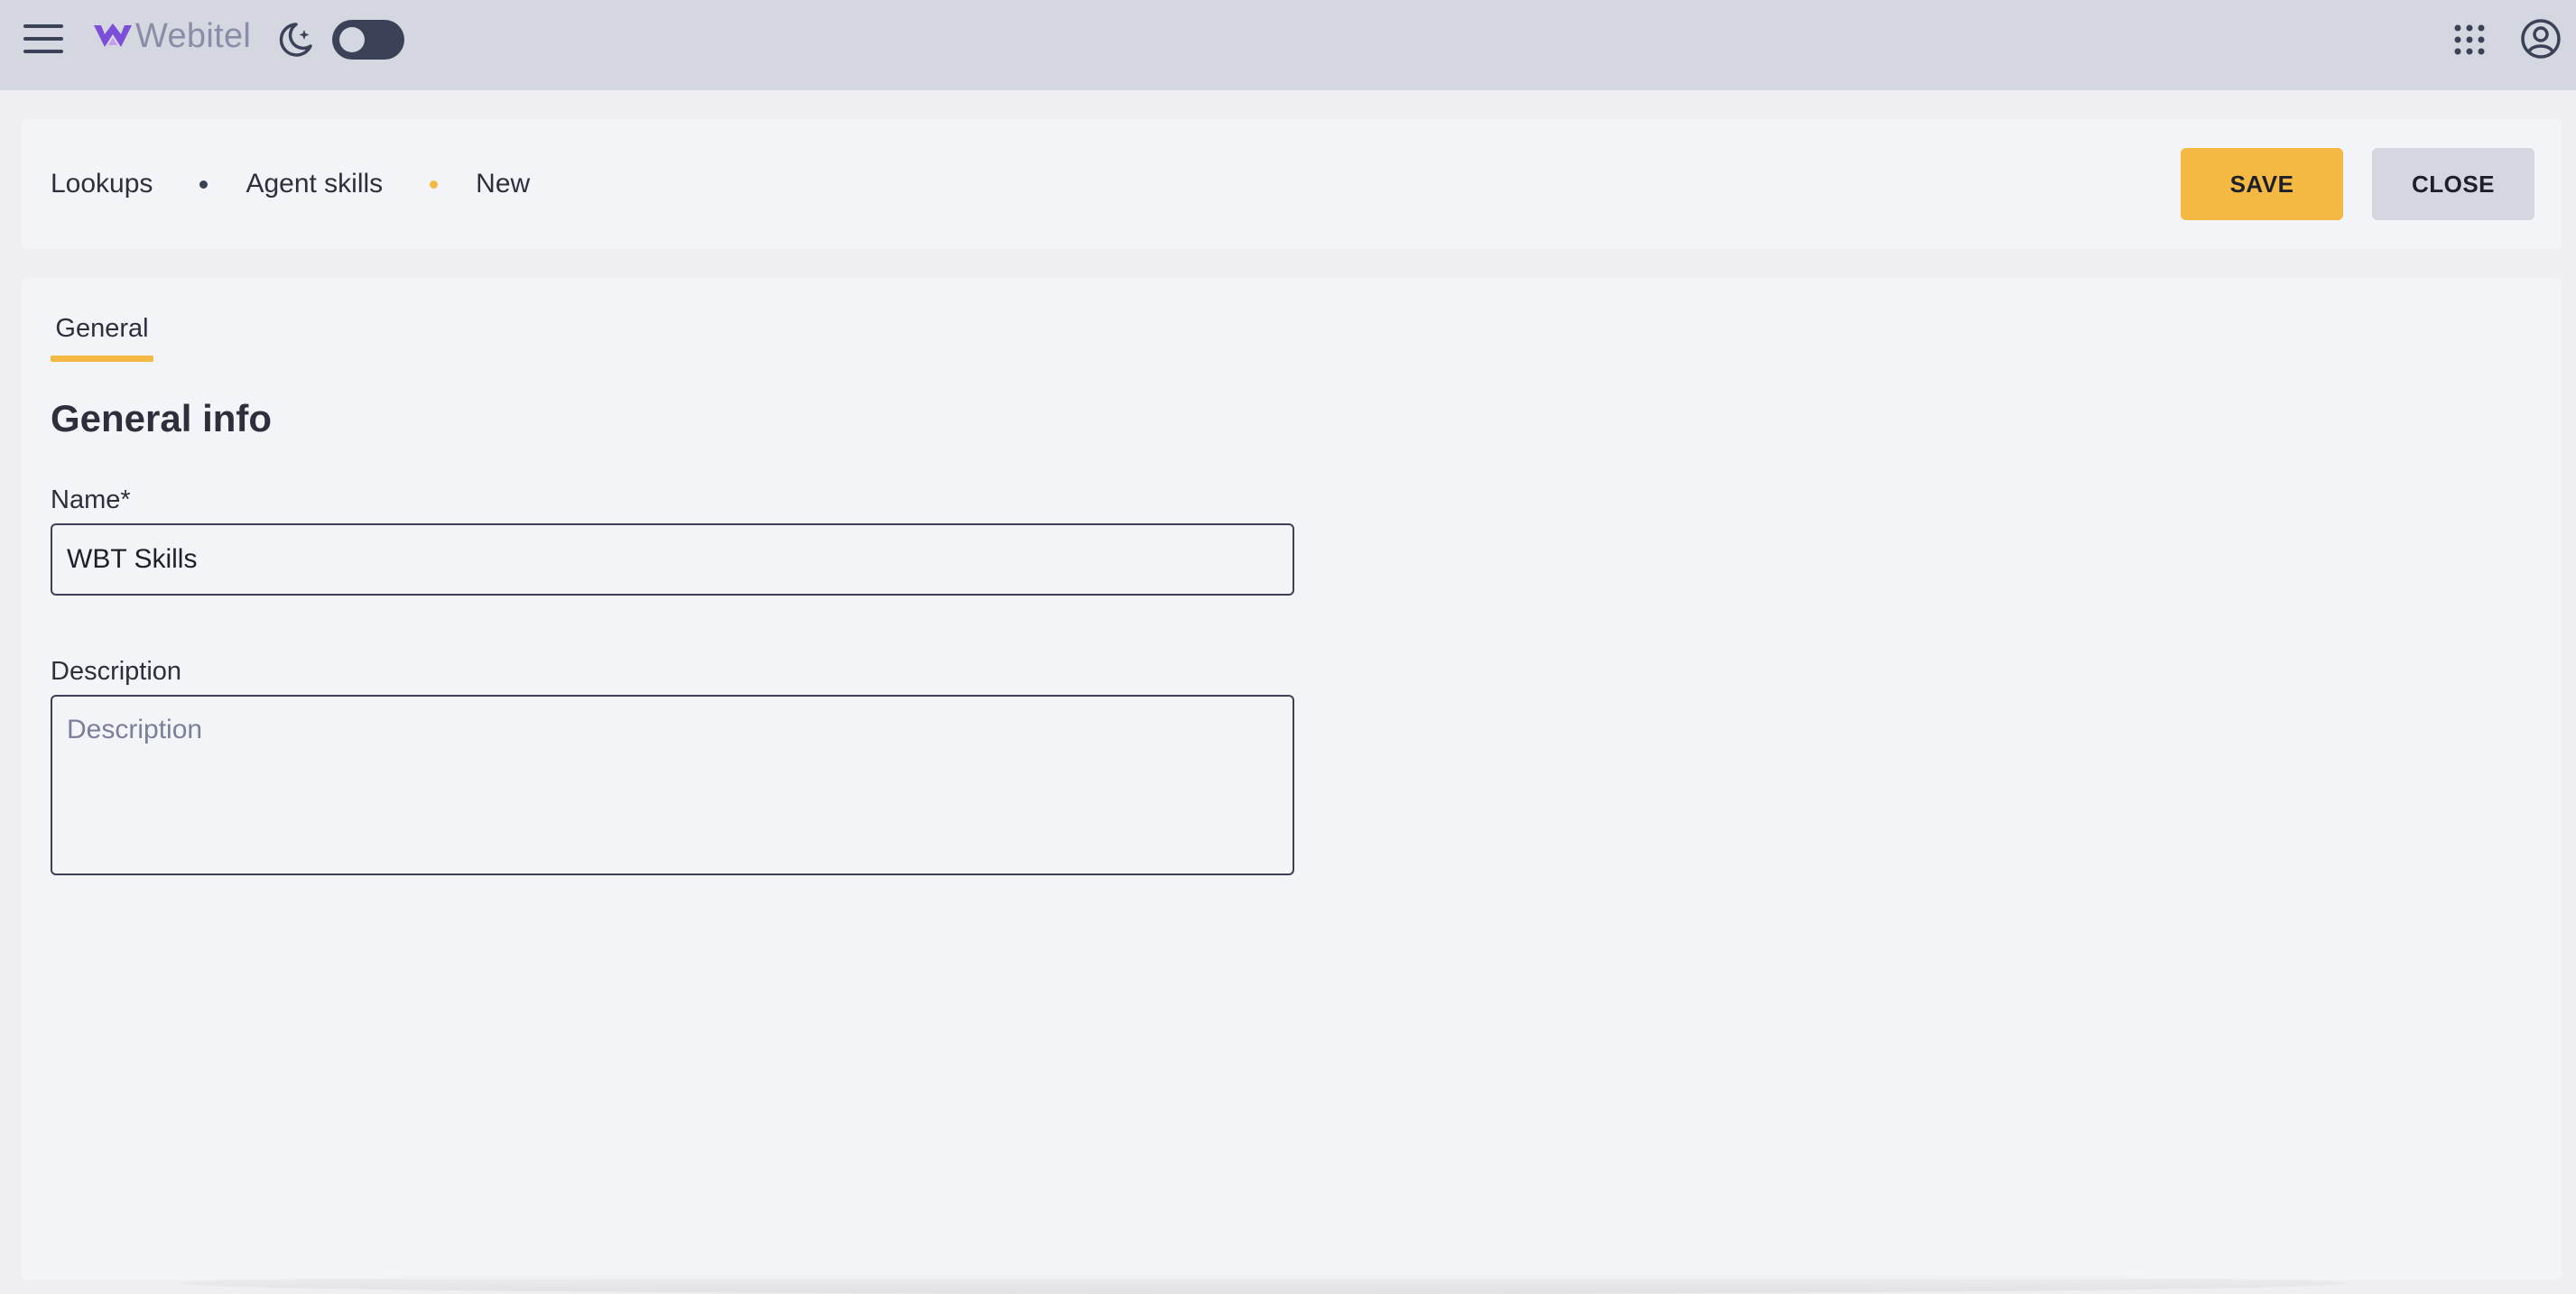  I want to click on theme-toggle, so click(368, 40).